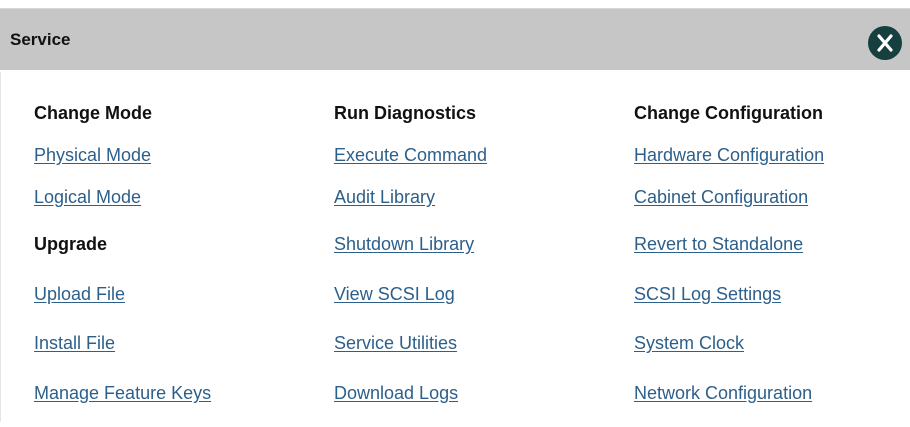 The image size is (910, 427). Describe the element at coordinates (689, 343) in the screenshot. I see `link-system-clock: System Clock` at that location.